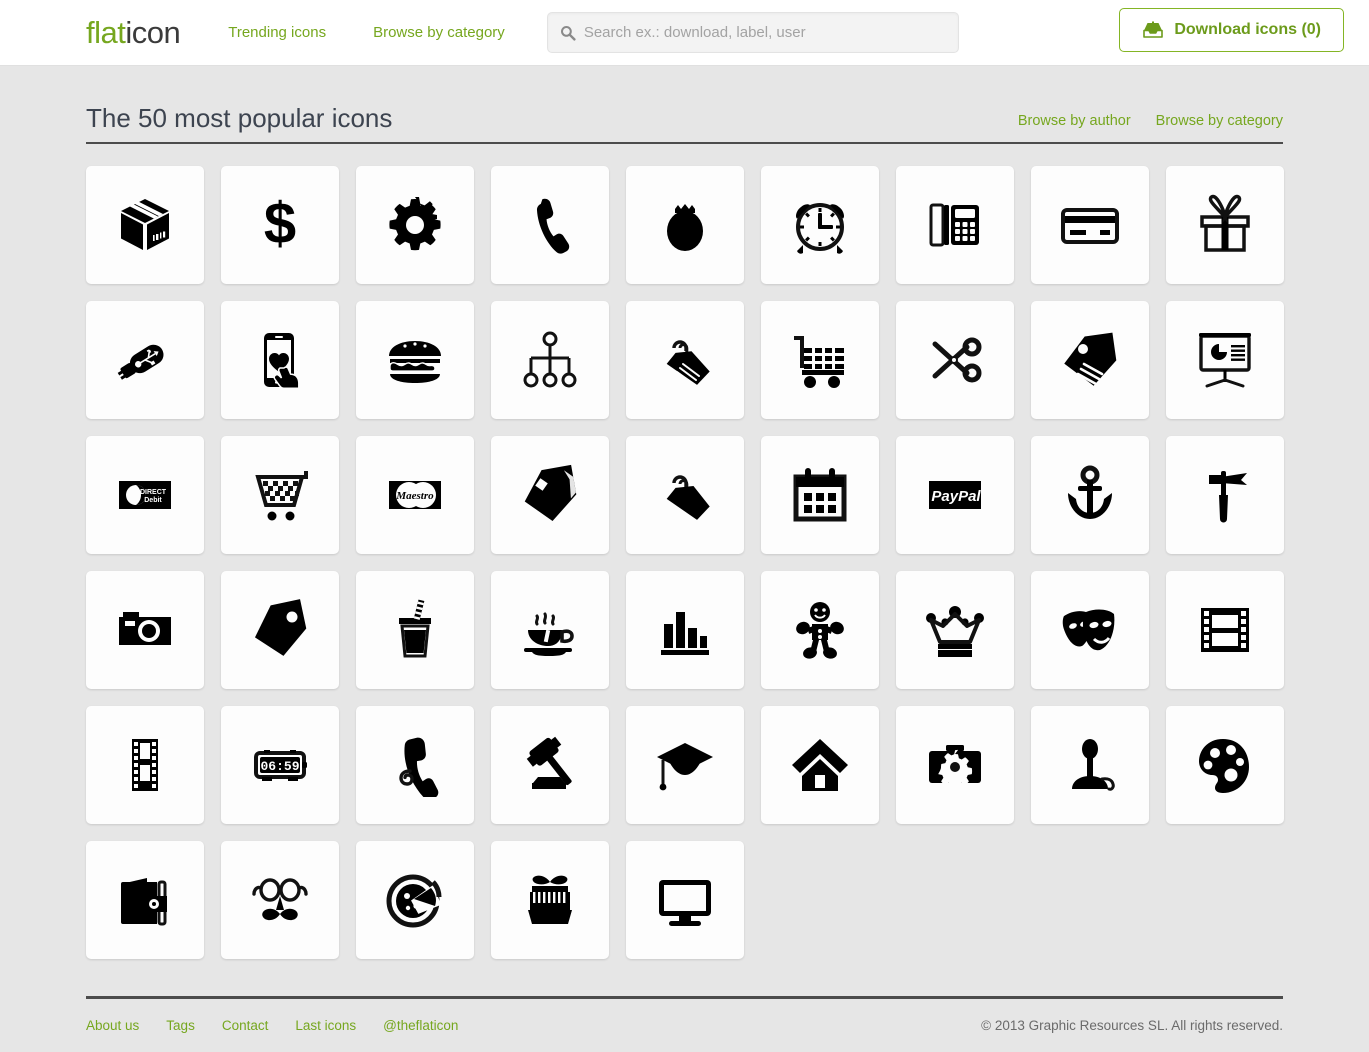 The width and height of the screenshot is (1369, 1052). What do you see at coordinates (1074, 121) in the screenshot?
I see `link-browse-by-author: Browse by author` at bounding box center [1074, 121].